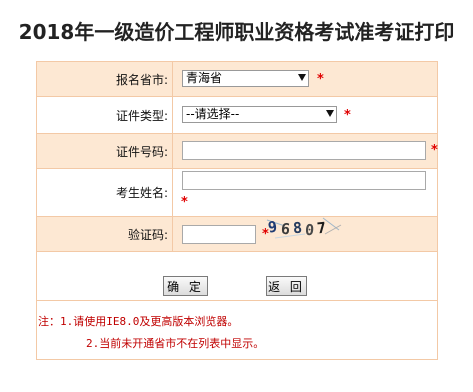  I want to click on province-label: 报名省市:, so click(105, 79).